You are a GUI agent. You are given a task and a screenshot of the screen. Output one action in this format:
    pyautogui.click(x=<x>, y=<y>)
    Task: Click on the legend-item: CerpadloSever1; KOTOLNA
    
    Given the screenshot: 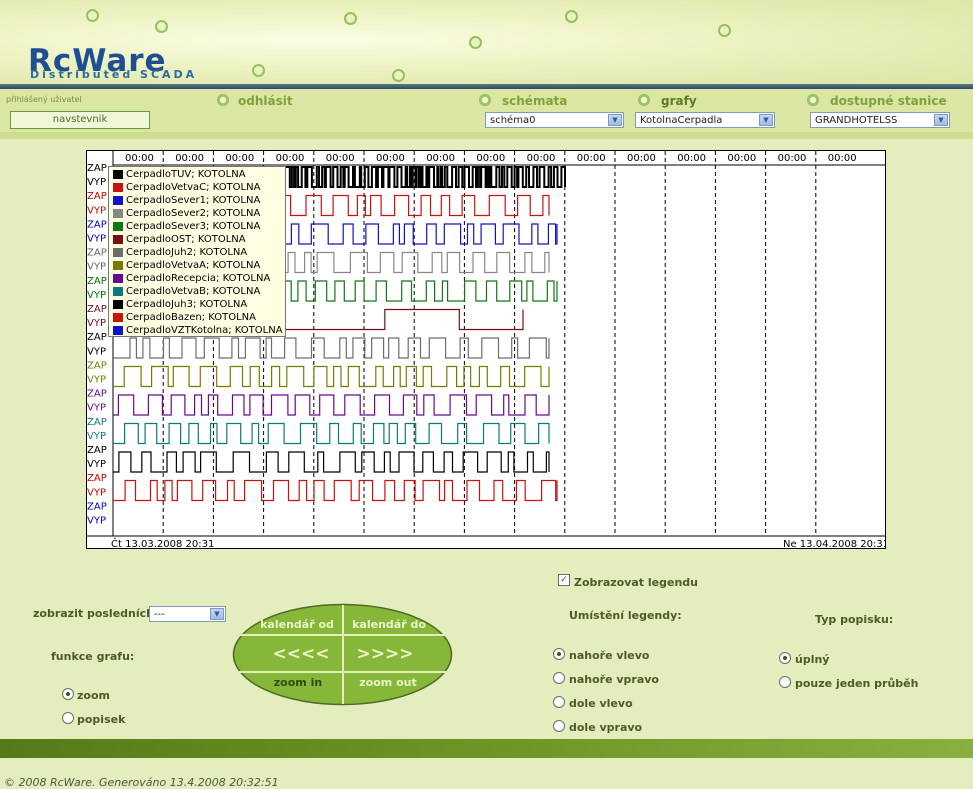 What is the action you would take?
    pyautogui.click(x=197, y=200)
    